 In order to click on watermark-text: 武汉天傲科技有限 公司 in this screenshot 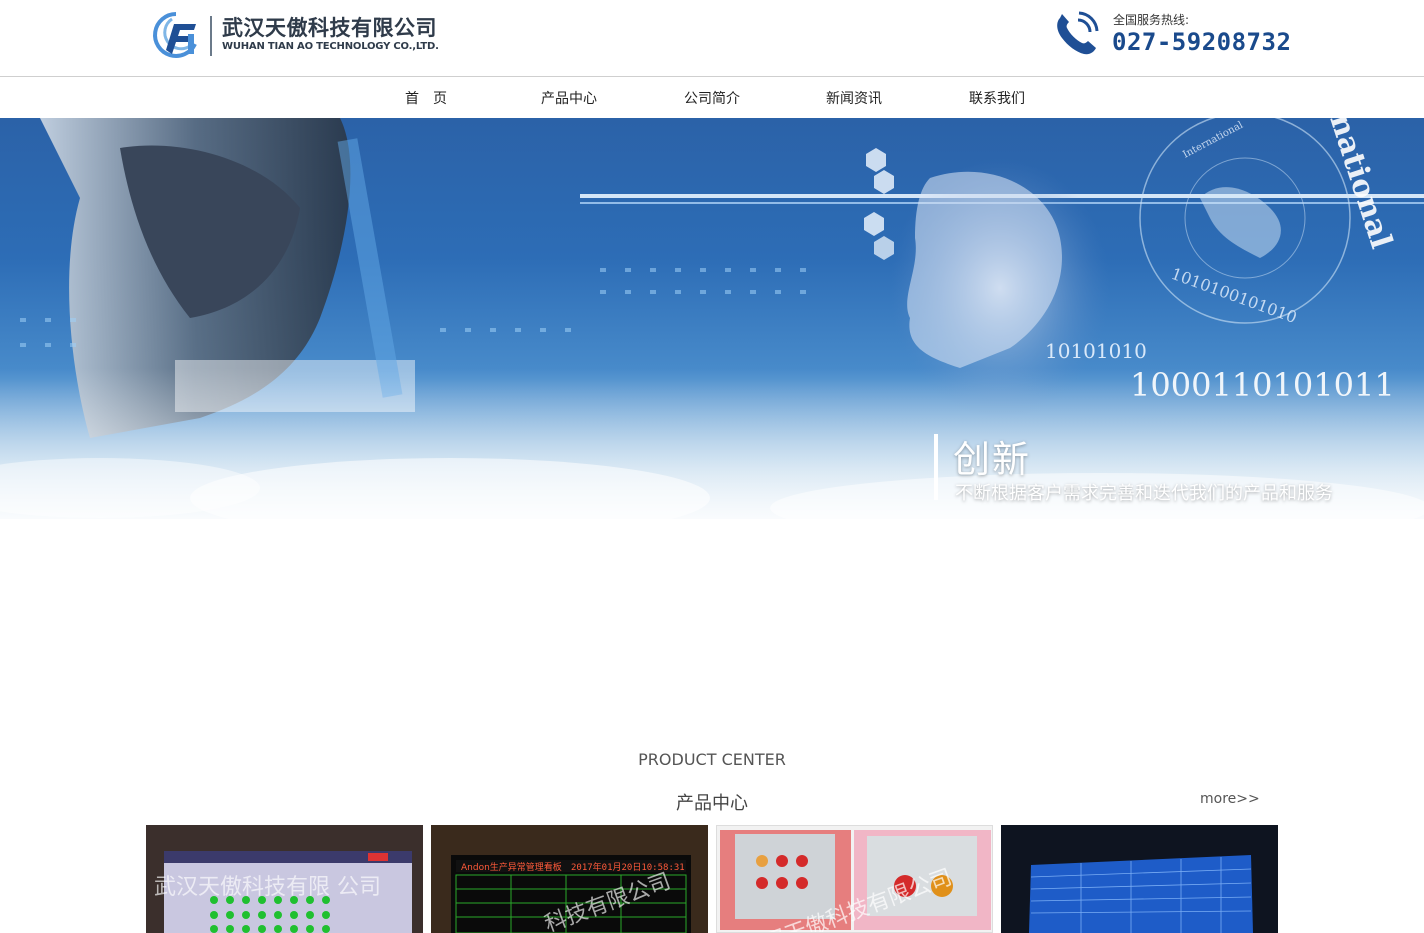, I will do `click(267, 887)`.